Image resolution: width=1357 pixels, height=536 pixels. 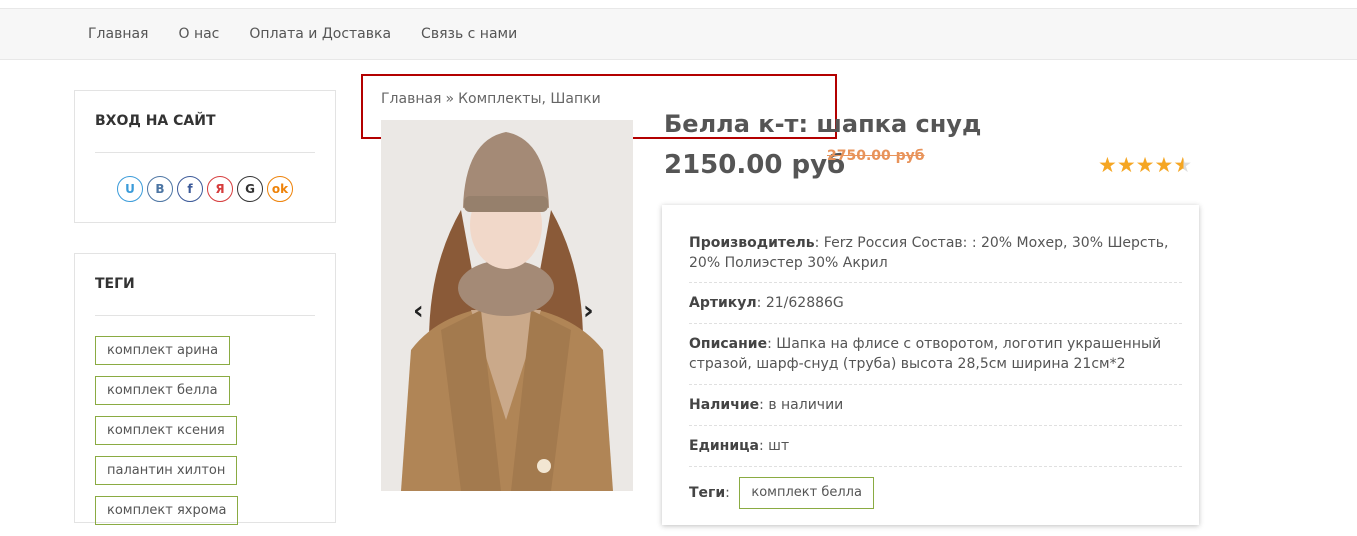 What do you see at coordinates (876, 156) in the screenshot?
I see `product-old-price: 2750.00 руб` at bounding box center [876, 156].